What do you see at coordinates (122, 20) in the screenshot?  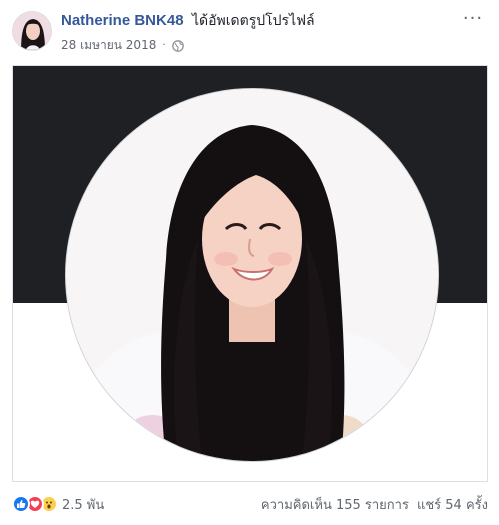 I see `author-name-link: Natherine BNK48` at bounding box center [122, 20].